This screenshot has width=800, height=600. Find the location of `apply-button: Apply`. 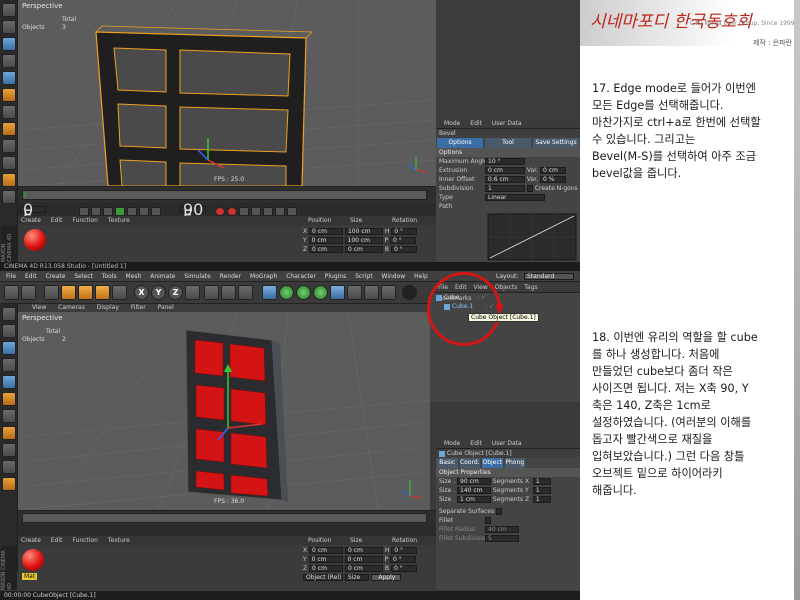

apply-button: Apply is located at coordinates (385, 577).